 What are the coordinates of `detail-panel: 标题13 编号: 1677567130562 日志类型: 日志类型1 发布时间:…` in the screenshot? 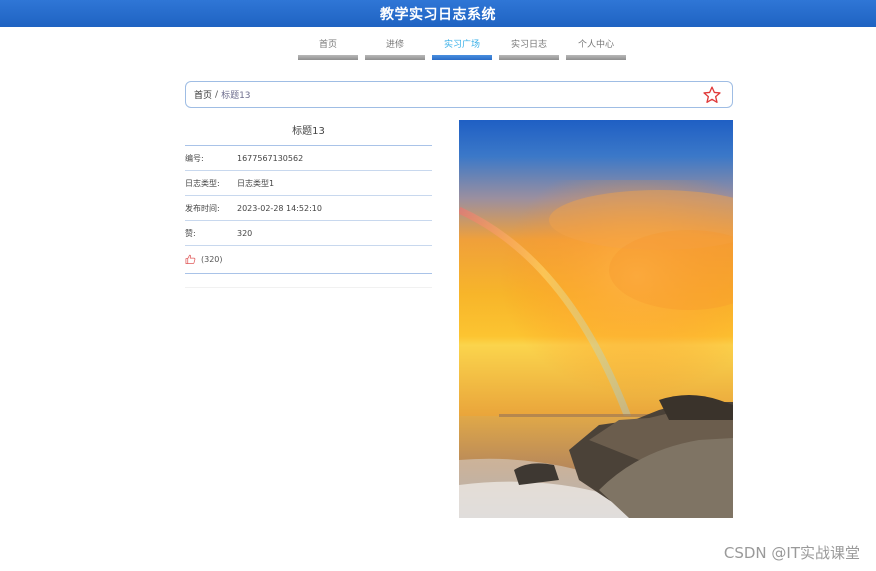 It's located at (308, 204).